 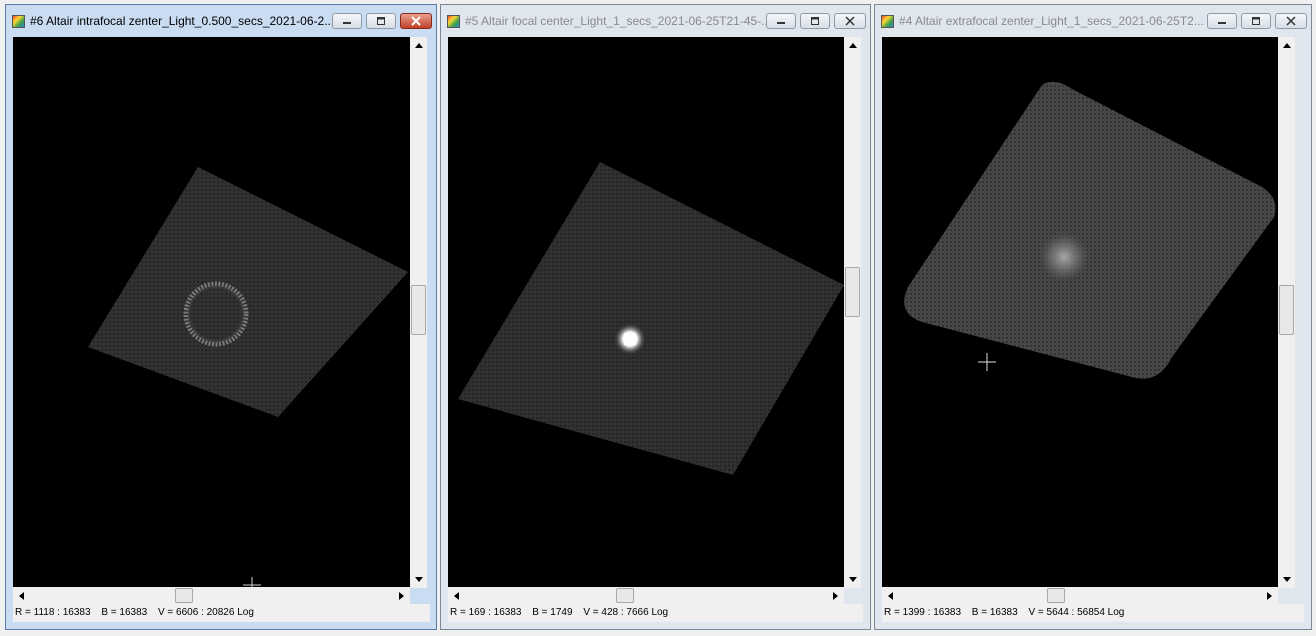 What do you see at coordinates (923, 612) in the screenshot?
I see `status-r: R = 1399 : 16383` at bounding box center [923, 612].